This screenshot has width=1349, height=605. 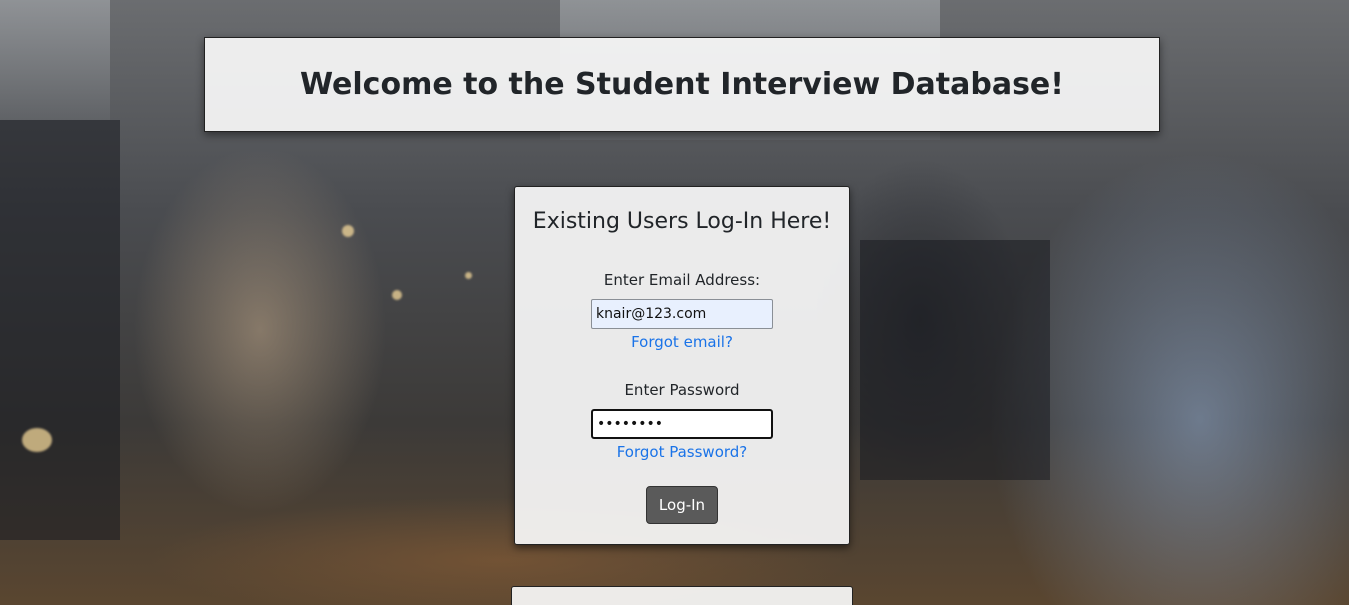 What do you see at coordinates (682, 342) in the screenshot?
I see `forgot-email-link: Forgot email?` at bounding box center [682, 342].